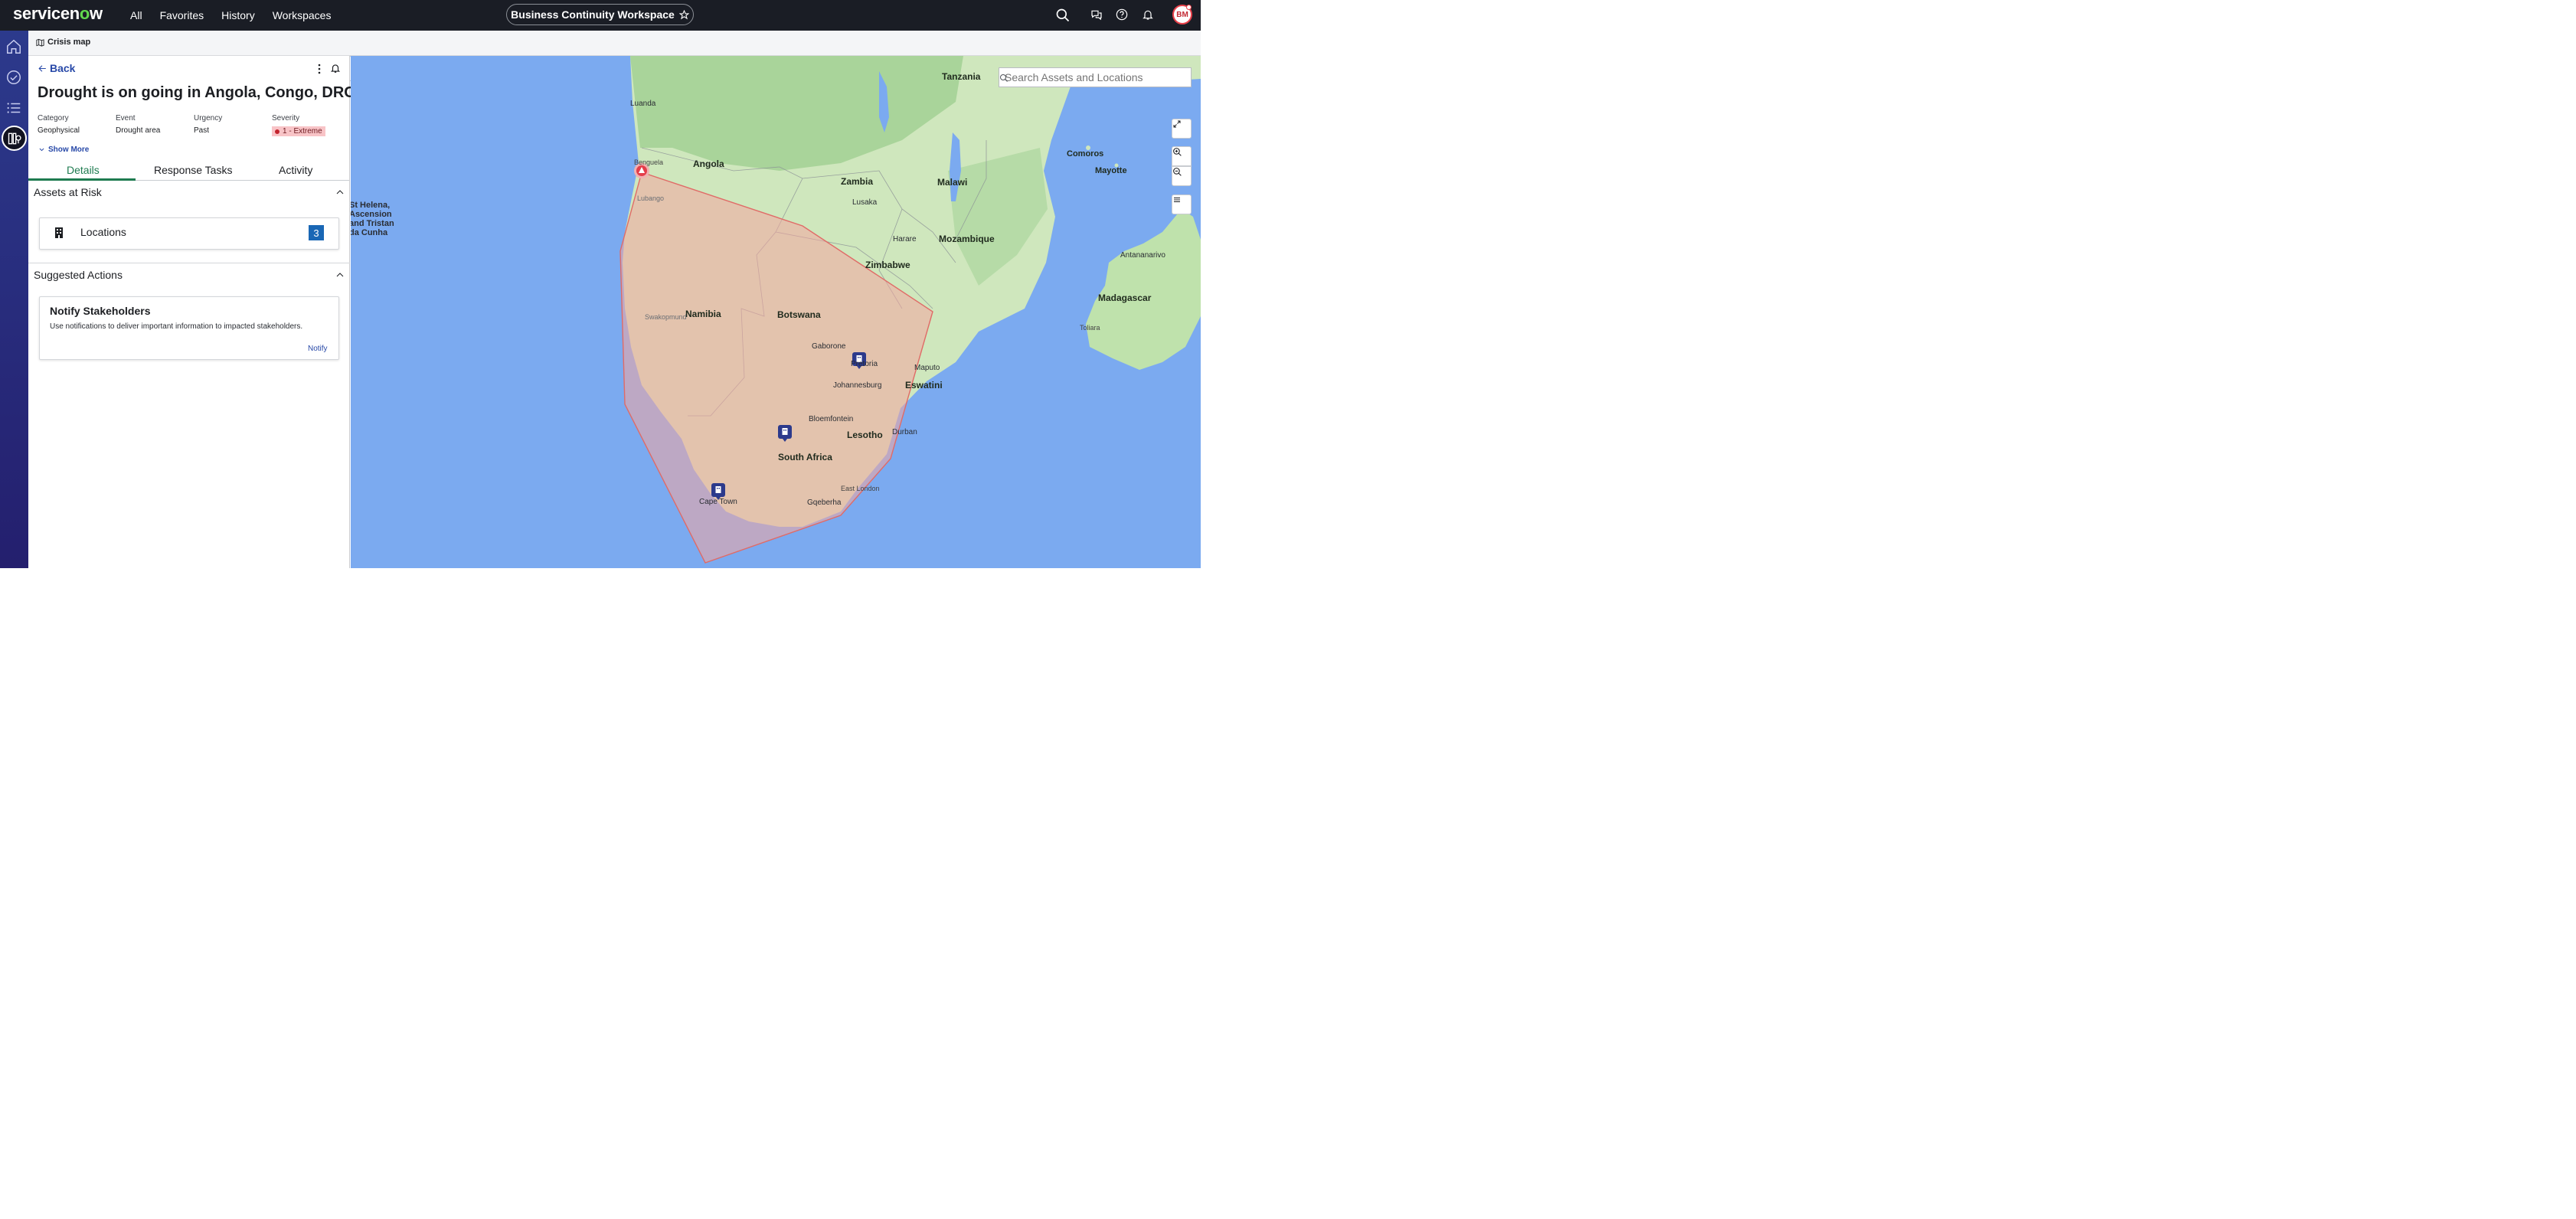 The width and height of the screenshot is (2576, 1219). What do you see at coordinates (1177, 152) in the screenshot?
I see `zoom-in-icon` at bounding box center [1177, 152].